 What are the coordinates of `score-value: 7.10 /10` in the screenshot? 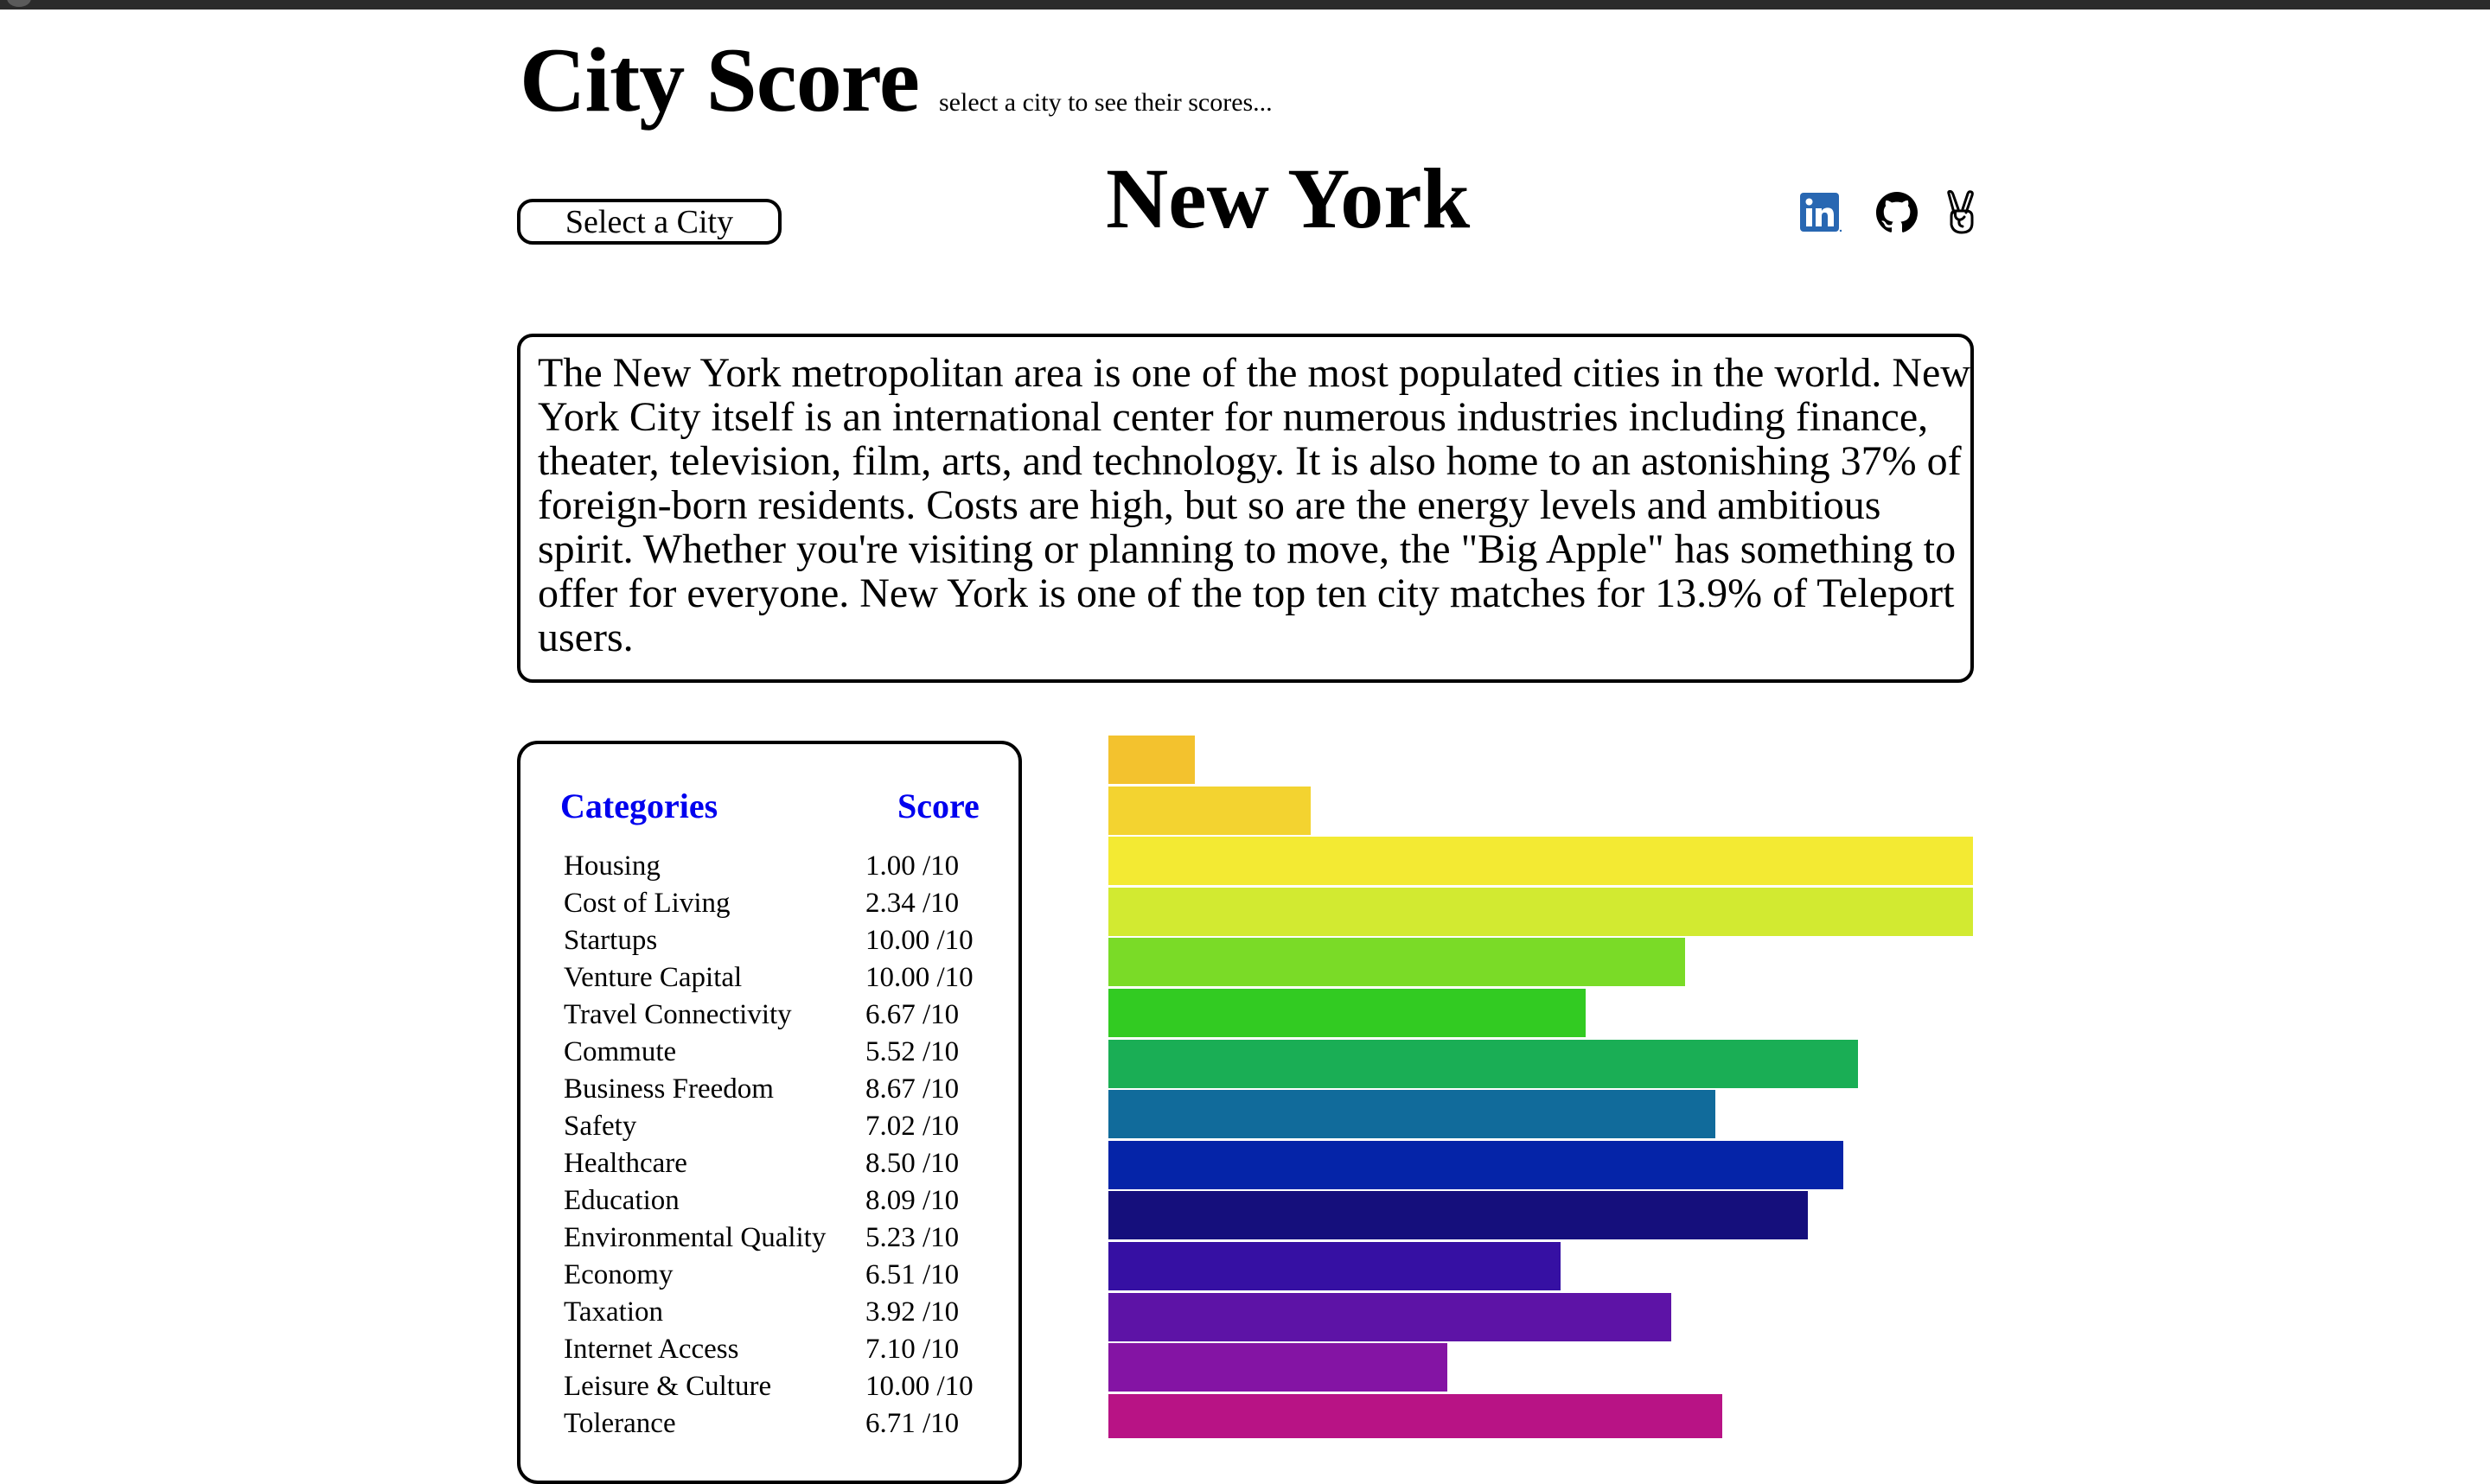 It's located at (912, 1350).